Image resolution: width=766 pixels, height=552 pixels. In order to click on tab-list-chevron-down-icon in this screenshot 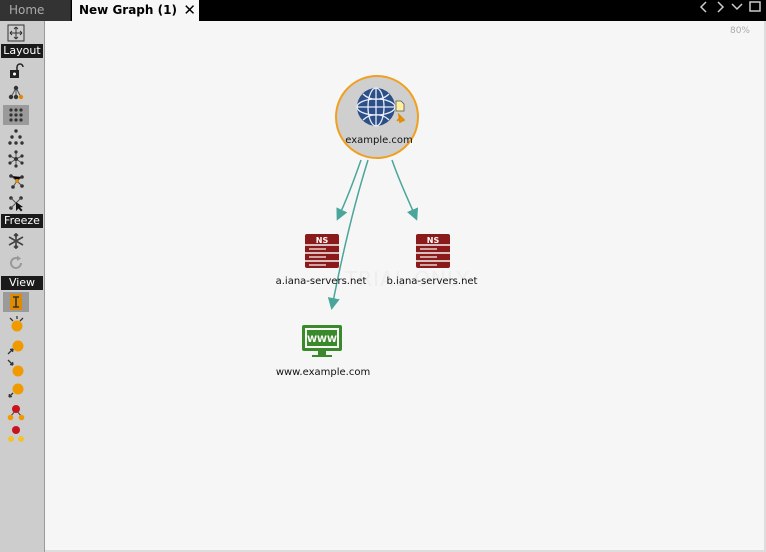, I will do `click(737, 9)`.